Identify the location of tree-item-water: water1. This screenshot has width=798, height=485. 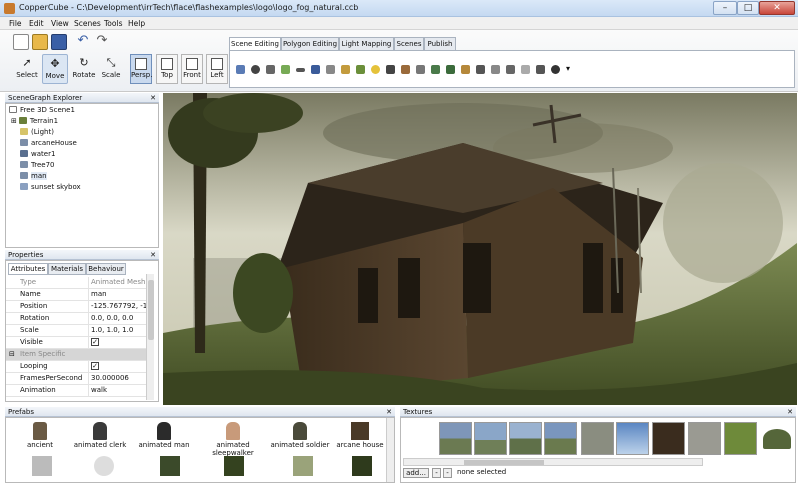
(37, 154).